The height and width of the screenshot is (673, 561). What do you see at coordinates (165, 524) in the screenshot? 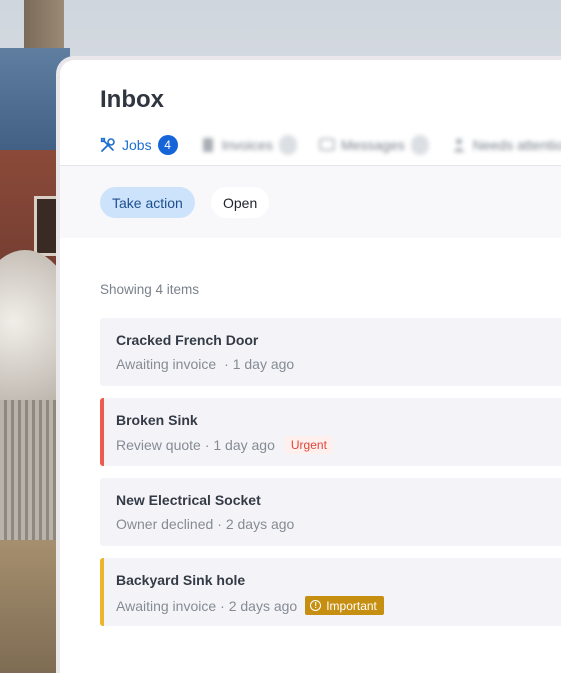
I see `job-status: Owner declined` at bounding box center [165, 524].